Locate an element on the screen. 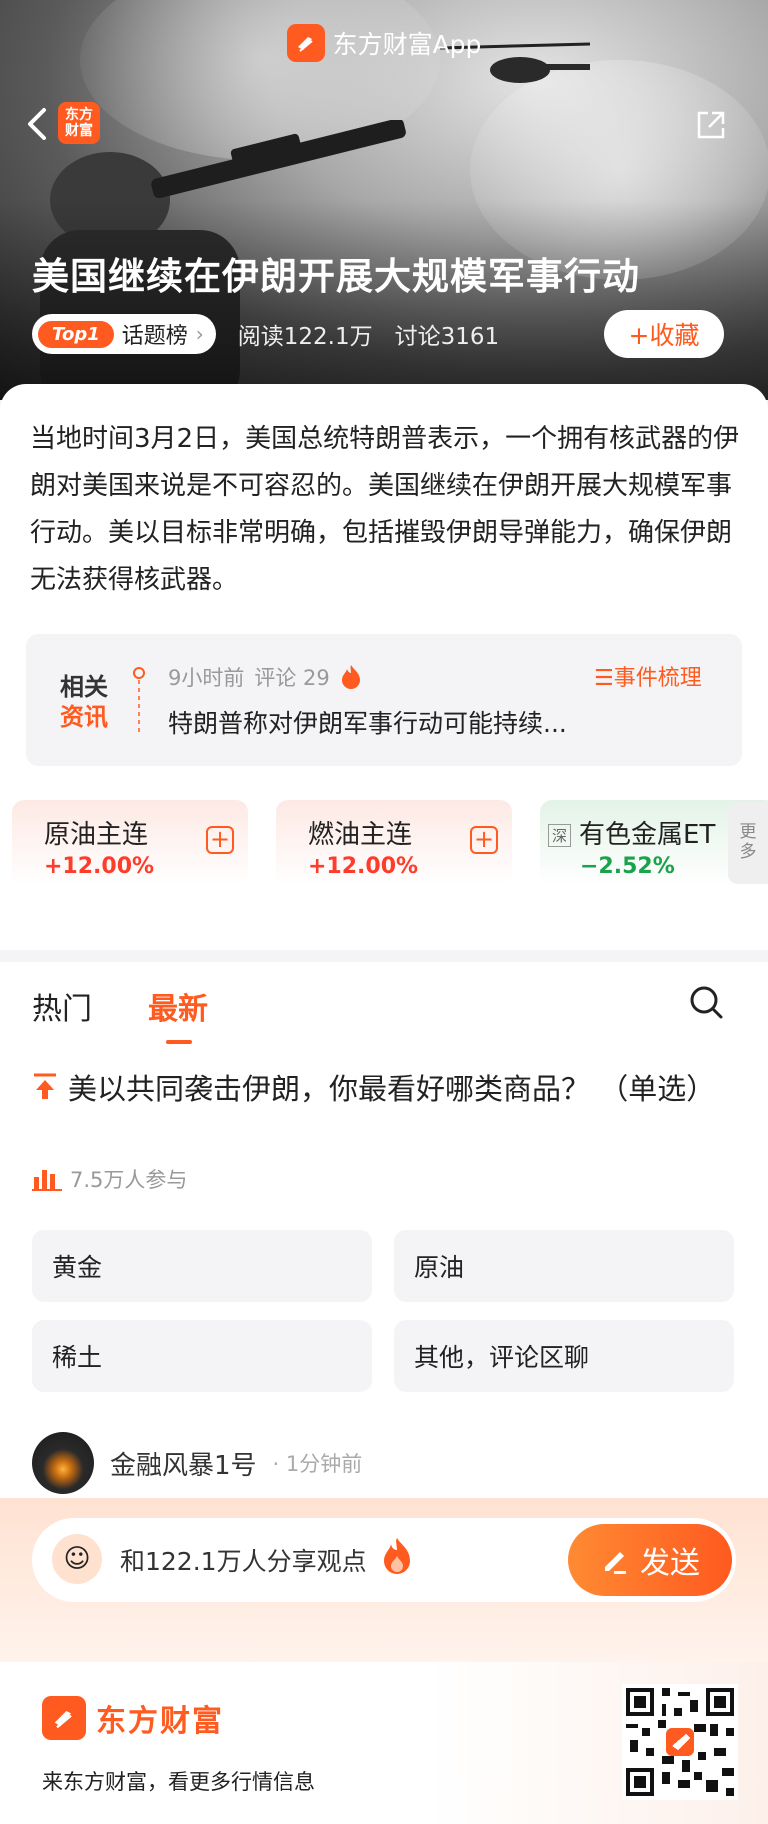 The height and width of the screenshot is (1824, 768). post-header: 金融风暴1号 · 1分钟前 is located at coordinates (197, 1463).